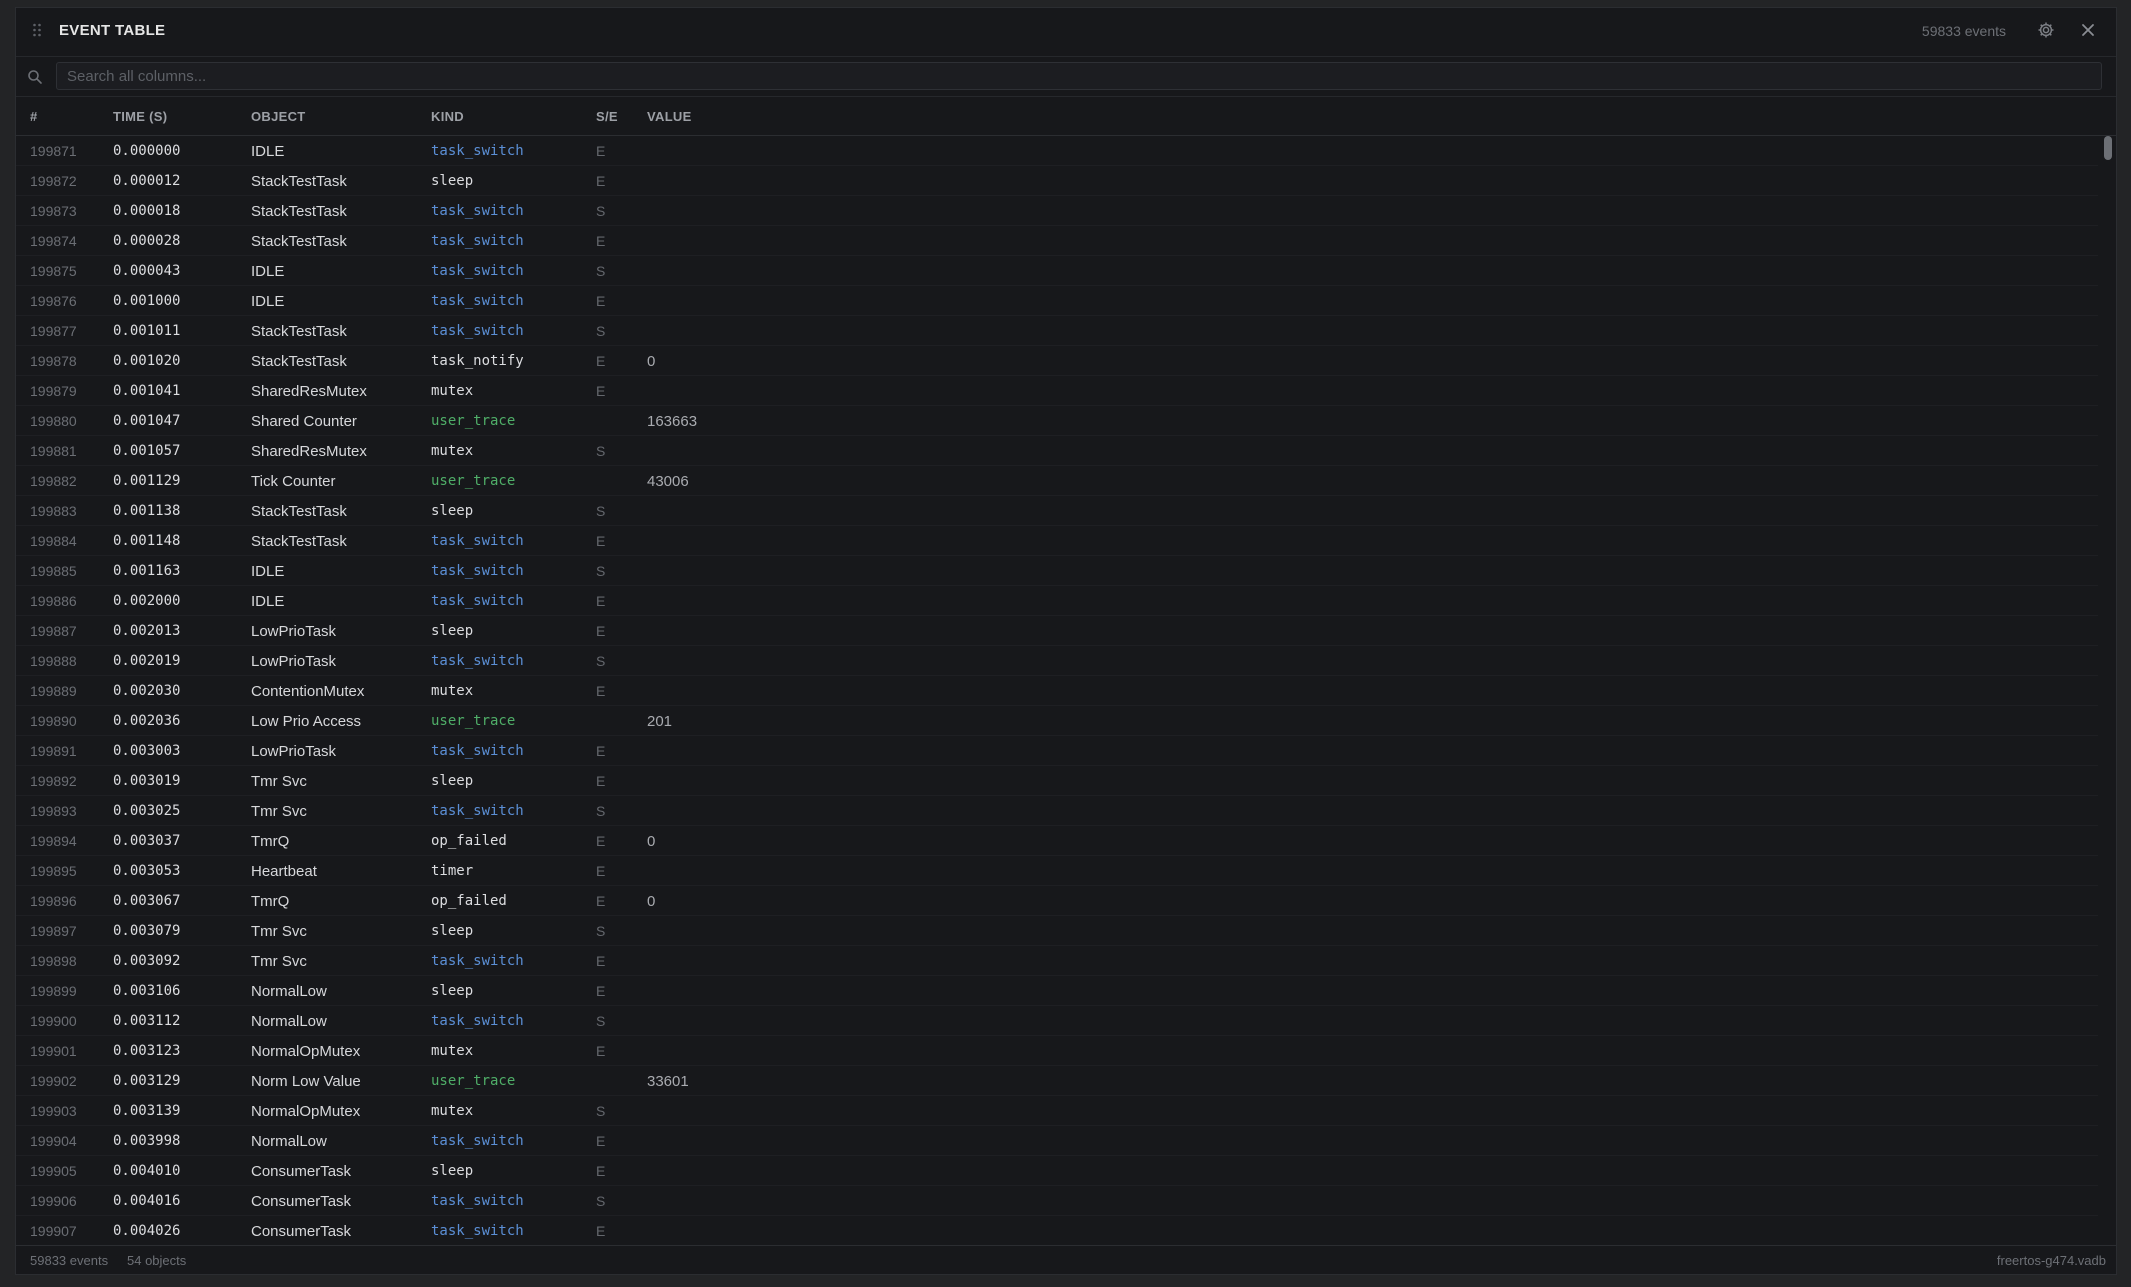 The width and height of the screenshot is (2131, 1287). I want to click on row-index: 199885, so click(53, 571).